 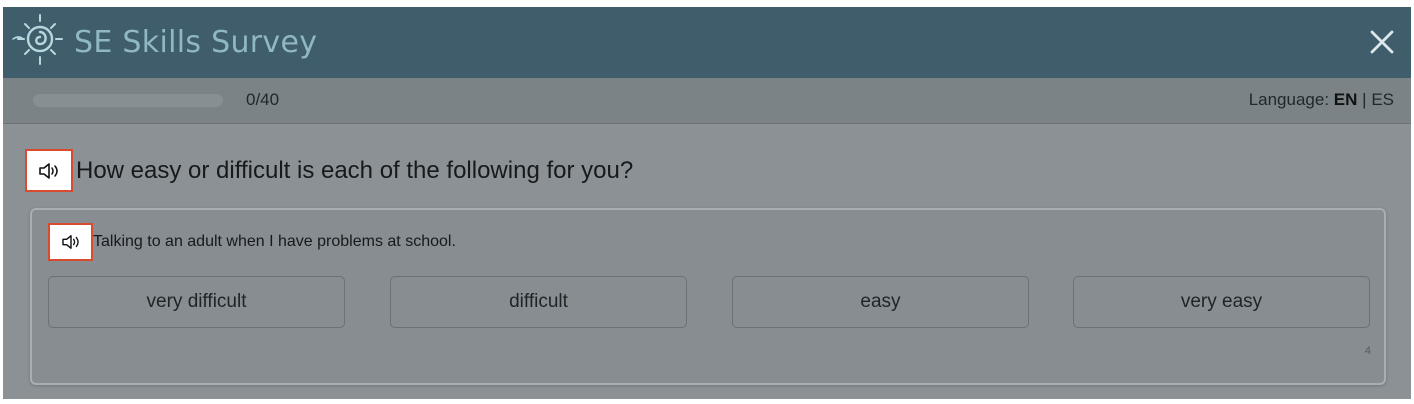 I want to click on close-icon, so click(x=1382, y=42).